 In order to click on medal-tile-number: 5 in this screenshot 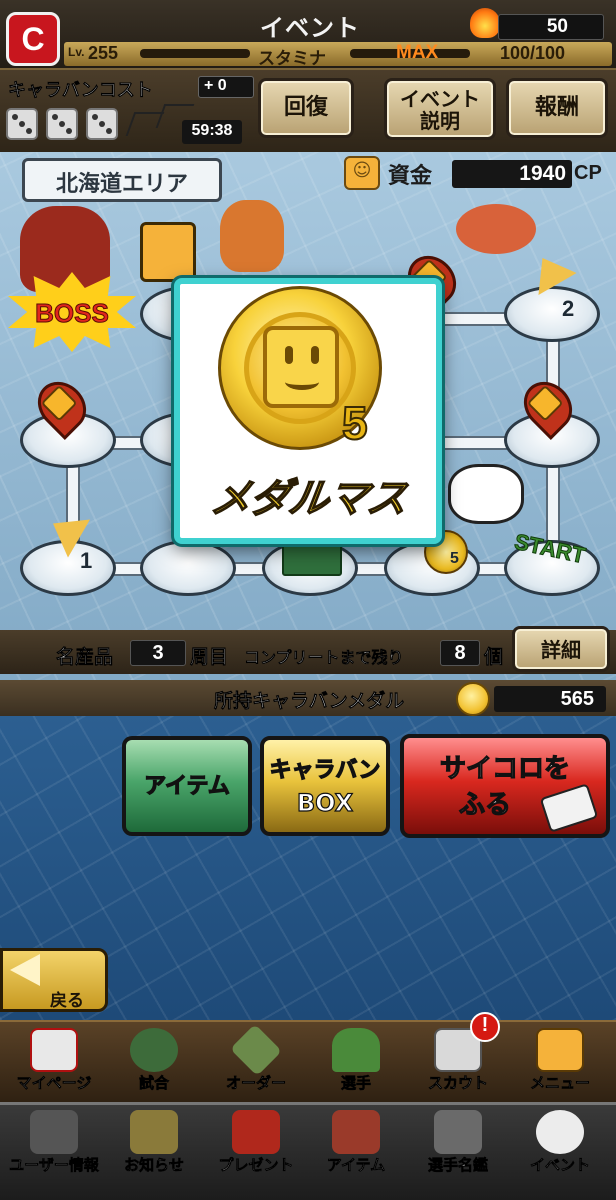, I will do `click(454, 558)`.